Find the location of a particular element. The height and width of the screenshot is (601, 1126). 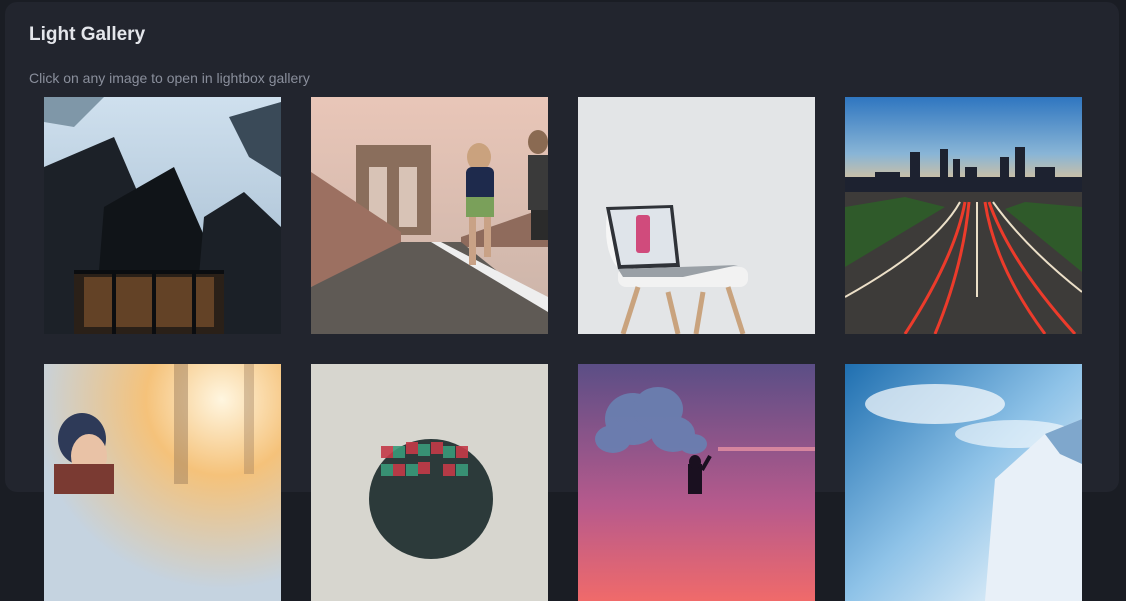

gallery-image-city-highway-night is located at coordinates (963, 215).